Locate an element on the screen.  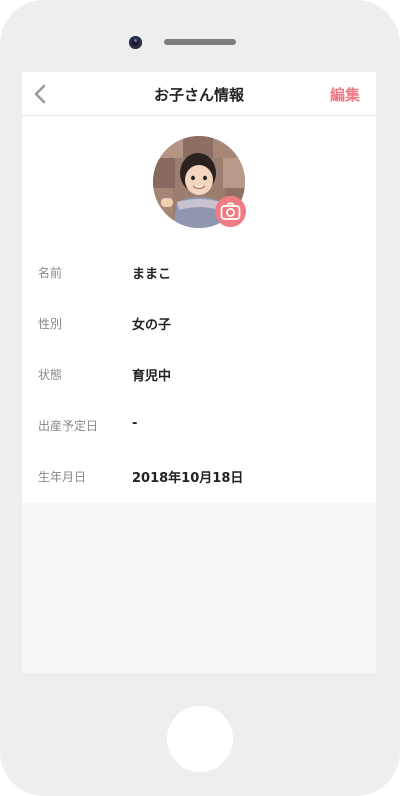
field-label: 状態 is located at coordinates (50, 375).